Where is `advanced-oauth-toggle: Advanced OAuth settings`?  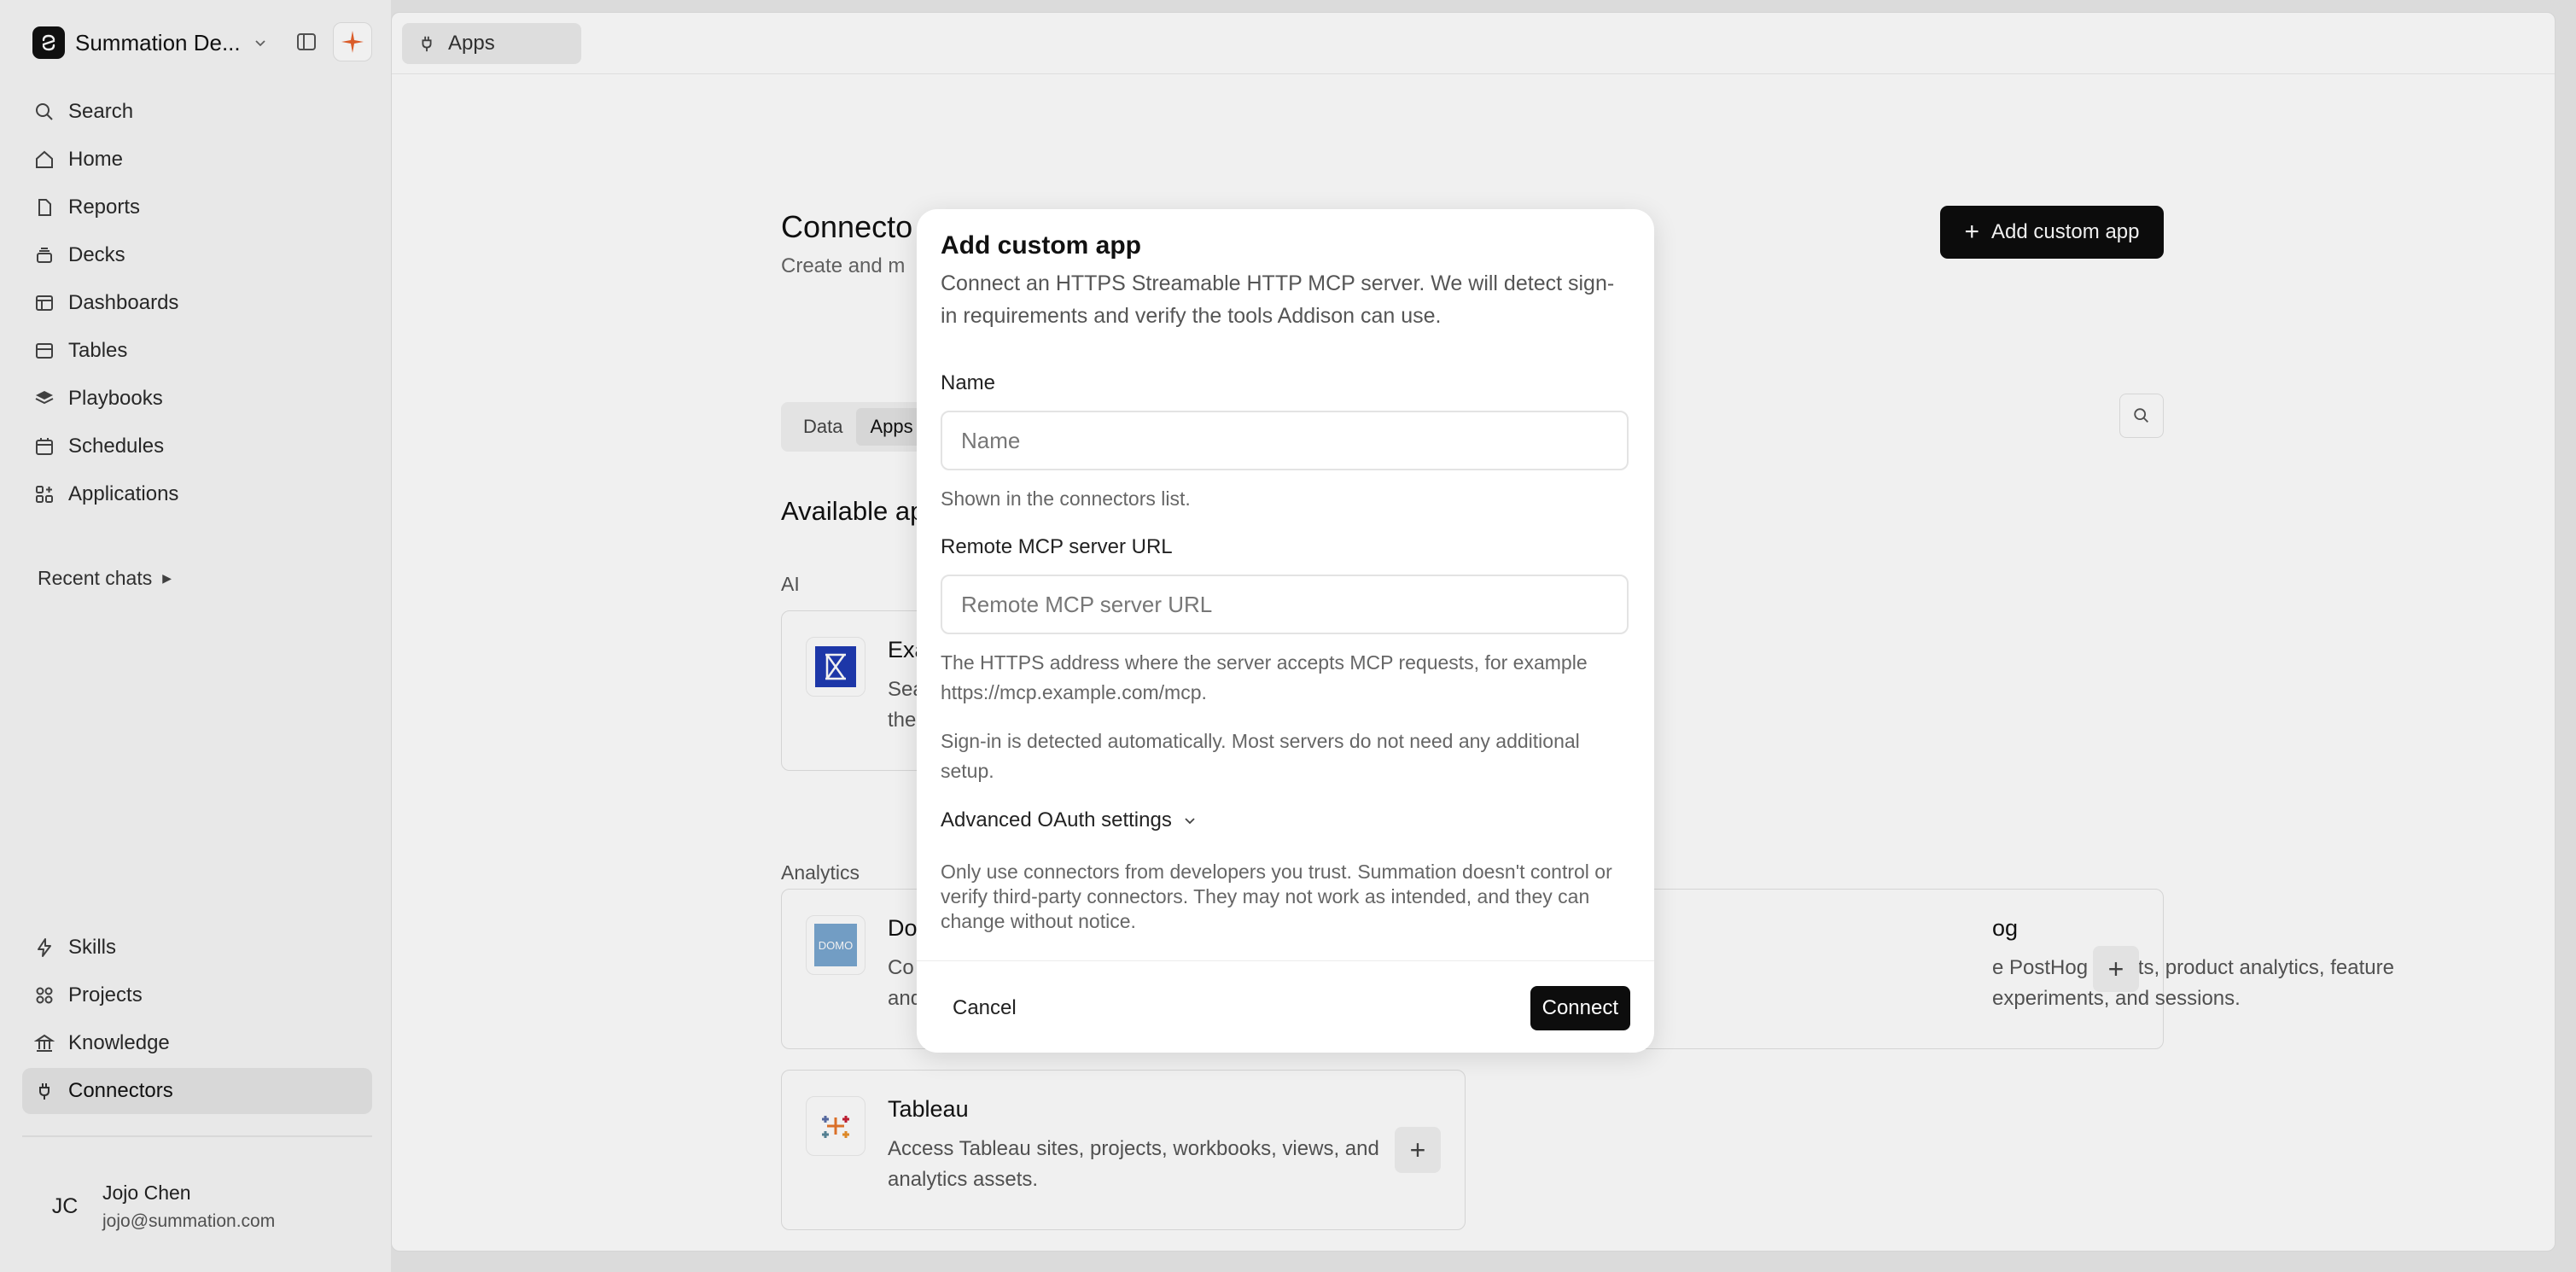 advanced-oauth-toggle: Advanced OAuth settings is located at coordinates (1069, 820).